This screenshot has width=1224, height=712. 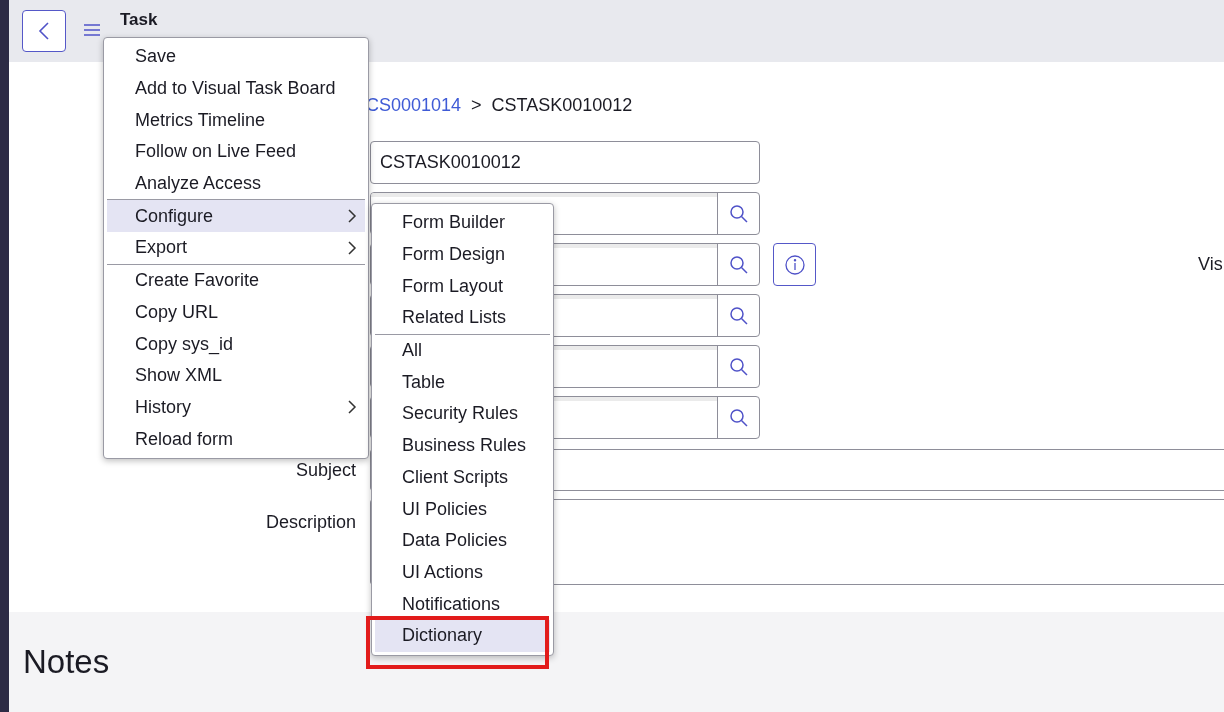 I want to click on breadcrumb-link: CS0001014, so click(x=414, y=105).